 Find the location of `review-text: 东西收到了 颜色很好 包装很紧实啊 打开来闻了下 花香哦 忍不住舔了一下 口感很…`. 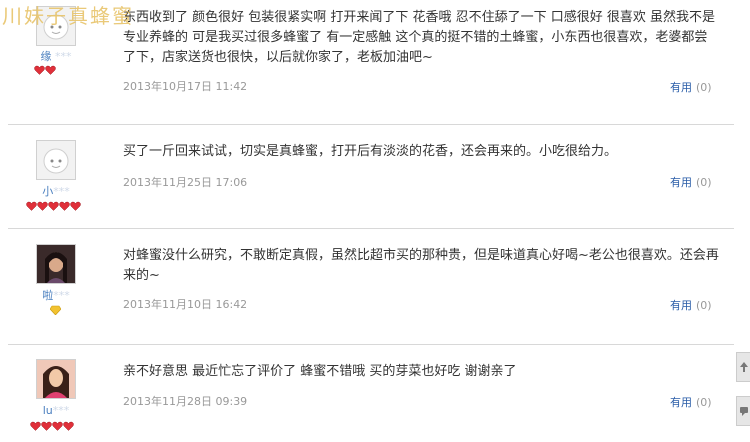

review-text: 东西收到了 颜色很好 包装很紧实啊 打开来闻了下 花香哦 忍不住舔了一下 口感很… is located at coordinates (419, 37).